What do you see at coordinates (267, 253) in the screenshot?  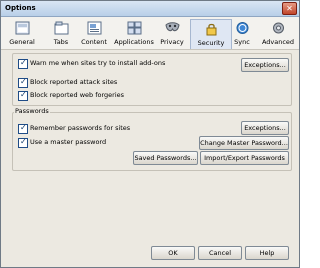 I see `help-button: Help` at bounding box center [267, 253].